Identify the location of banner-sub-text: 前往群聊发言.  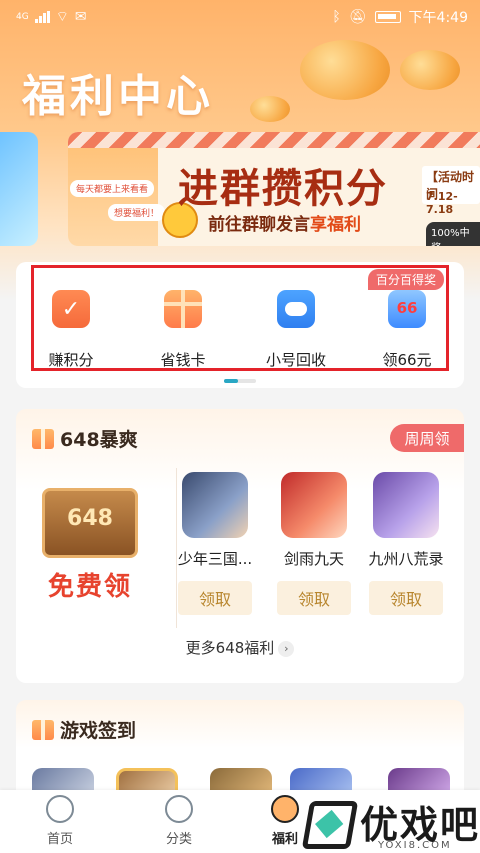
(259, 225).